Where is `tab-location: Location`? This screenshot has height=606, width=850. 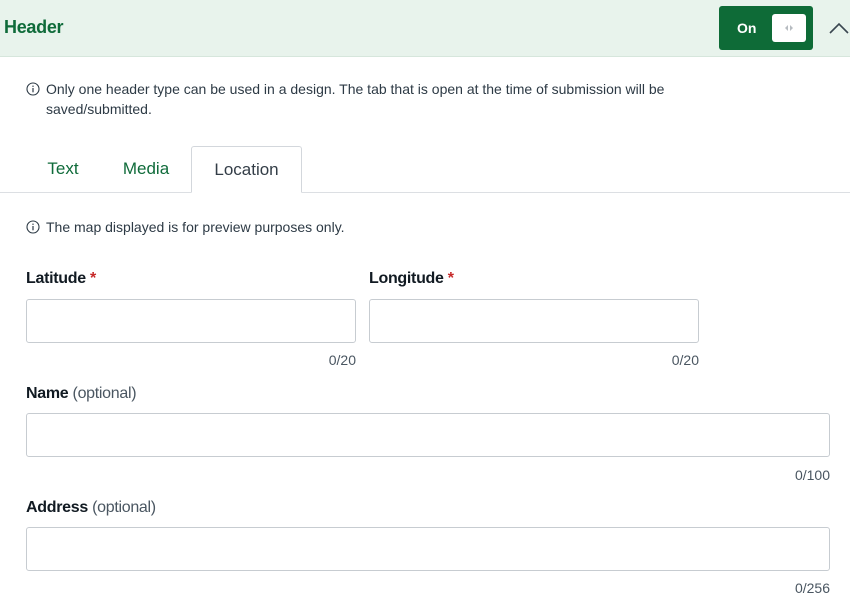 tab-location: Location is located at coordinates (246, 169).